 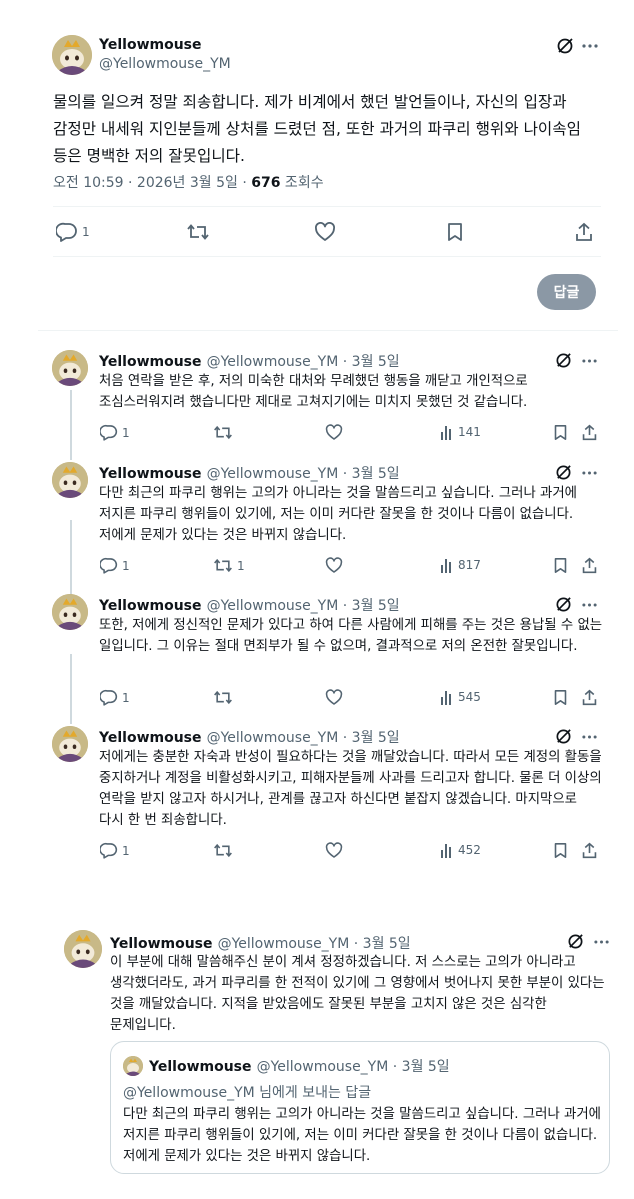 I want to click on retweet-button: 1, so click(x=229, y=565).